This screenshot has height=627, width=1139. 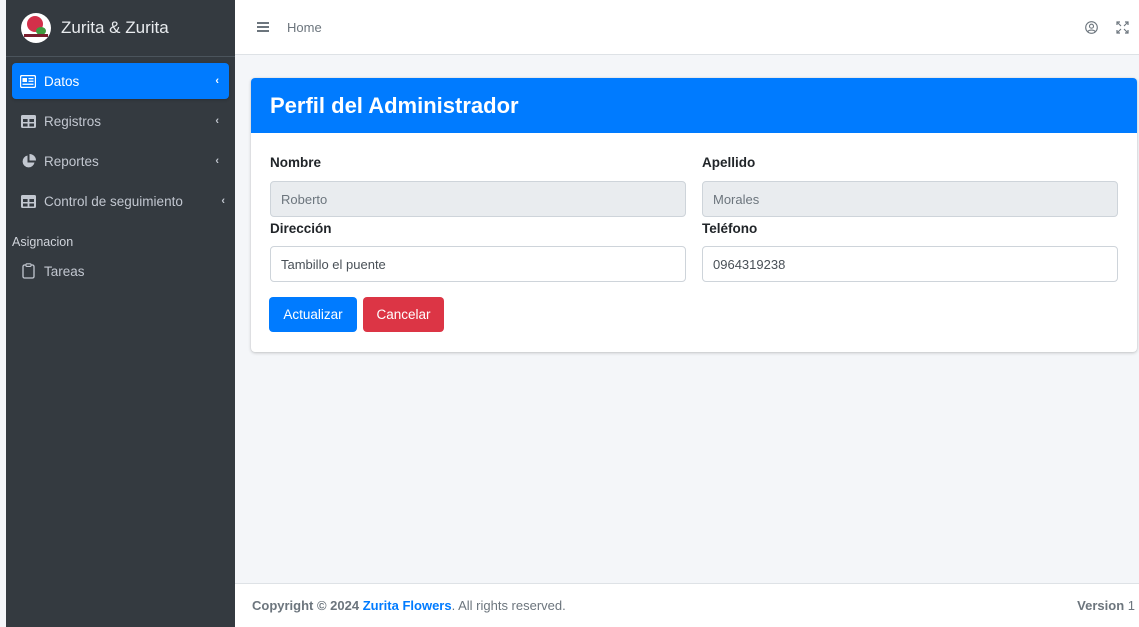 What do you see at coordinates (115, 27) in the screenshot?
I see `brand-name: Zurita & Zurita` at bounding box center [115, 27].